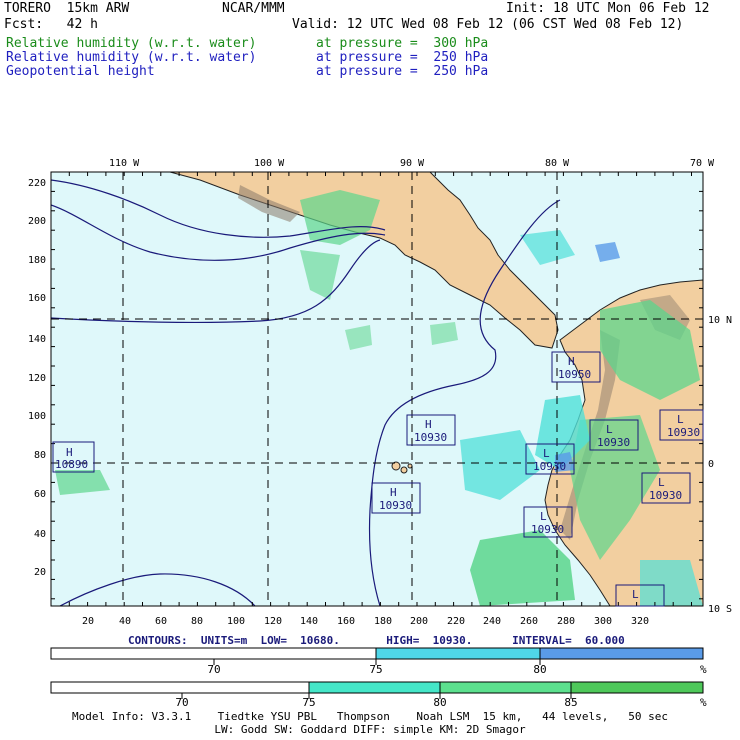 The height and width of the screenshot is (740, 740). Describe the element at coordinates (720, 609) in the screenshot. I see `lat-label: 10 S` at that location.